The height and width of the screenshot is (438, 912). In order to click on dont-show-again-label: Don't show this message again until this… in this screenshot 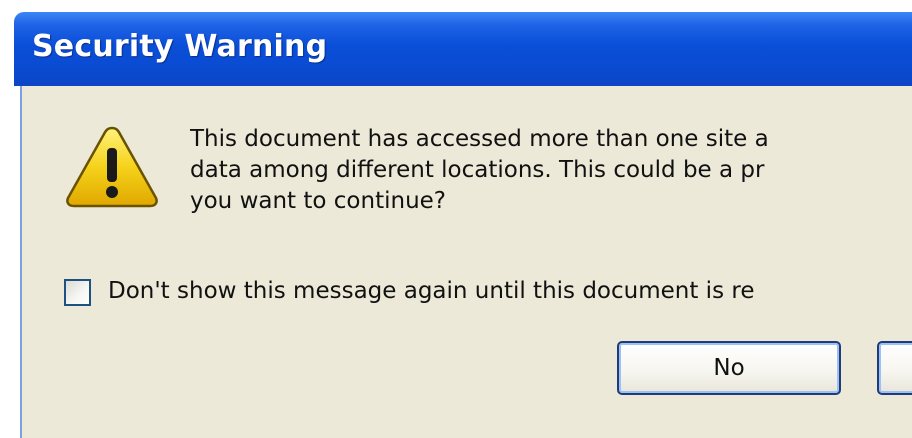, I will do `click(431, 291)`.